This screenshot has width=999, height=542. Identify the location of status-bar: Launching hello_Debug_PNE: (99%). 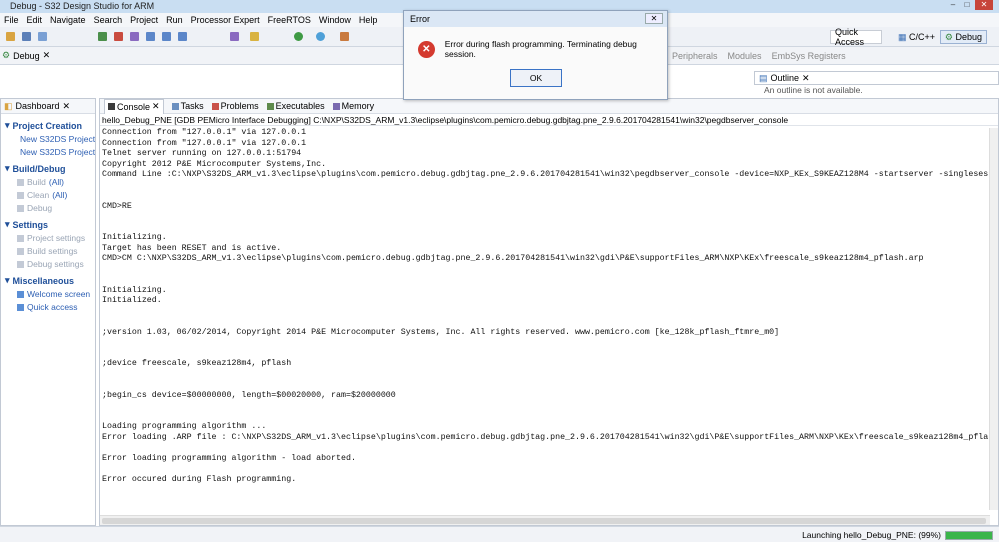
(499, 534).